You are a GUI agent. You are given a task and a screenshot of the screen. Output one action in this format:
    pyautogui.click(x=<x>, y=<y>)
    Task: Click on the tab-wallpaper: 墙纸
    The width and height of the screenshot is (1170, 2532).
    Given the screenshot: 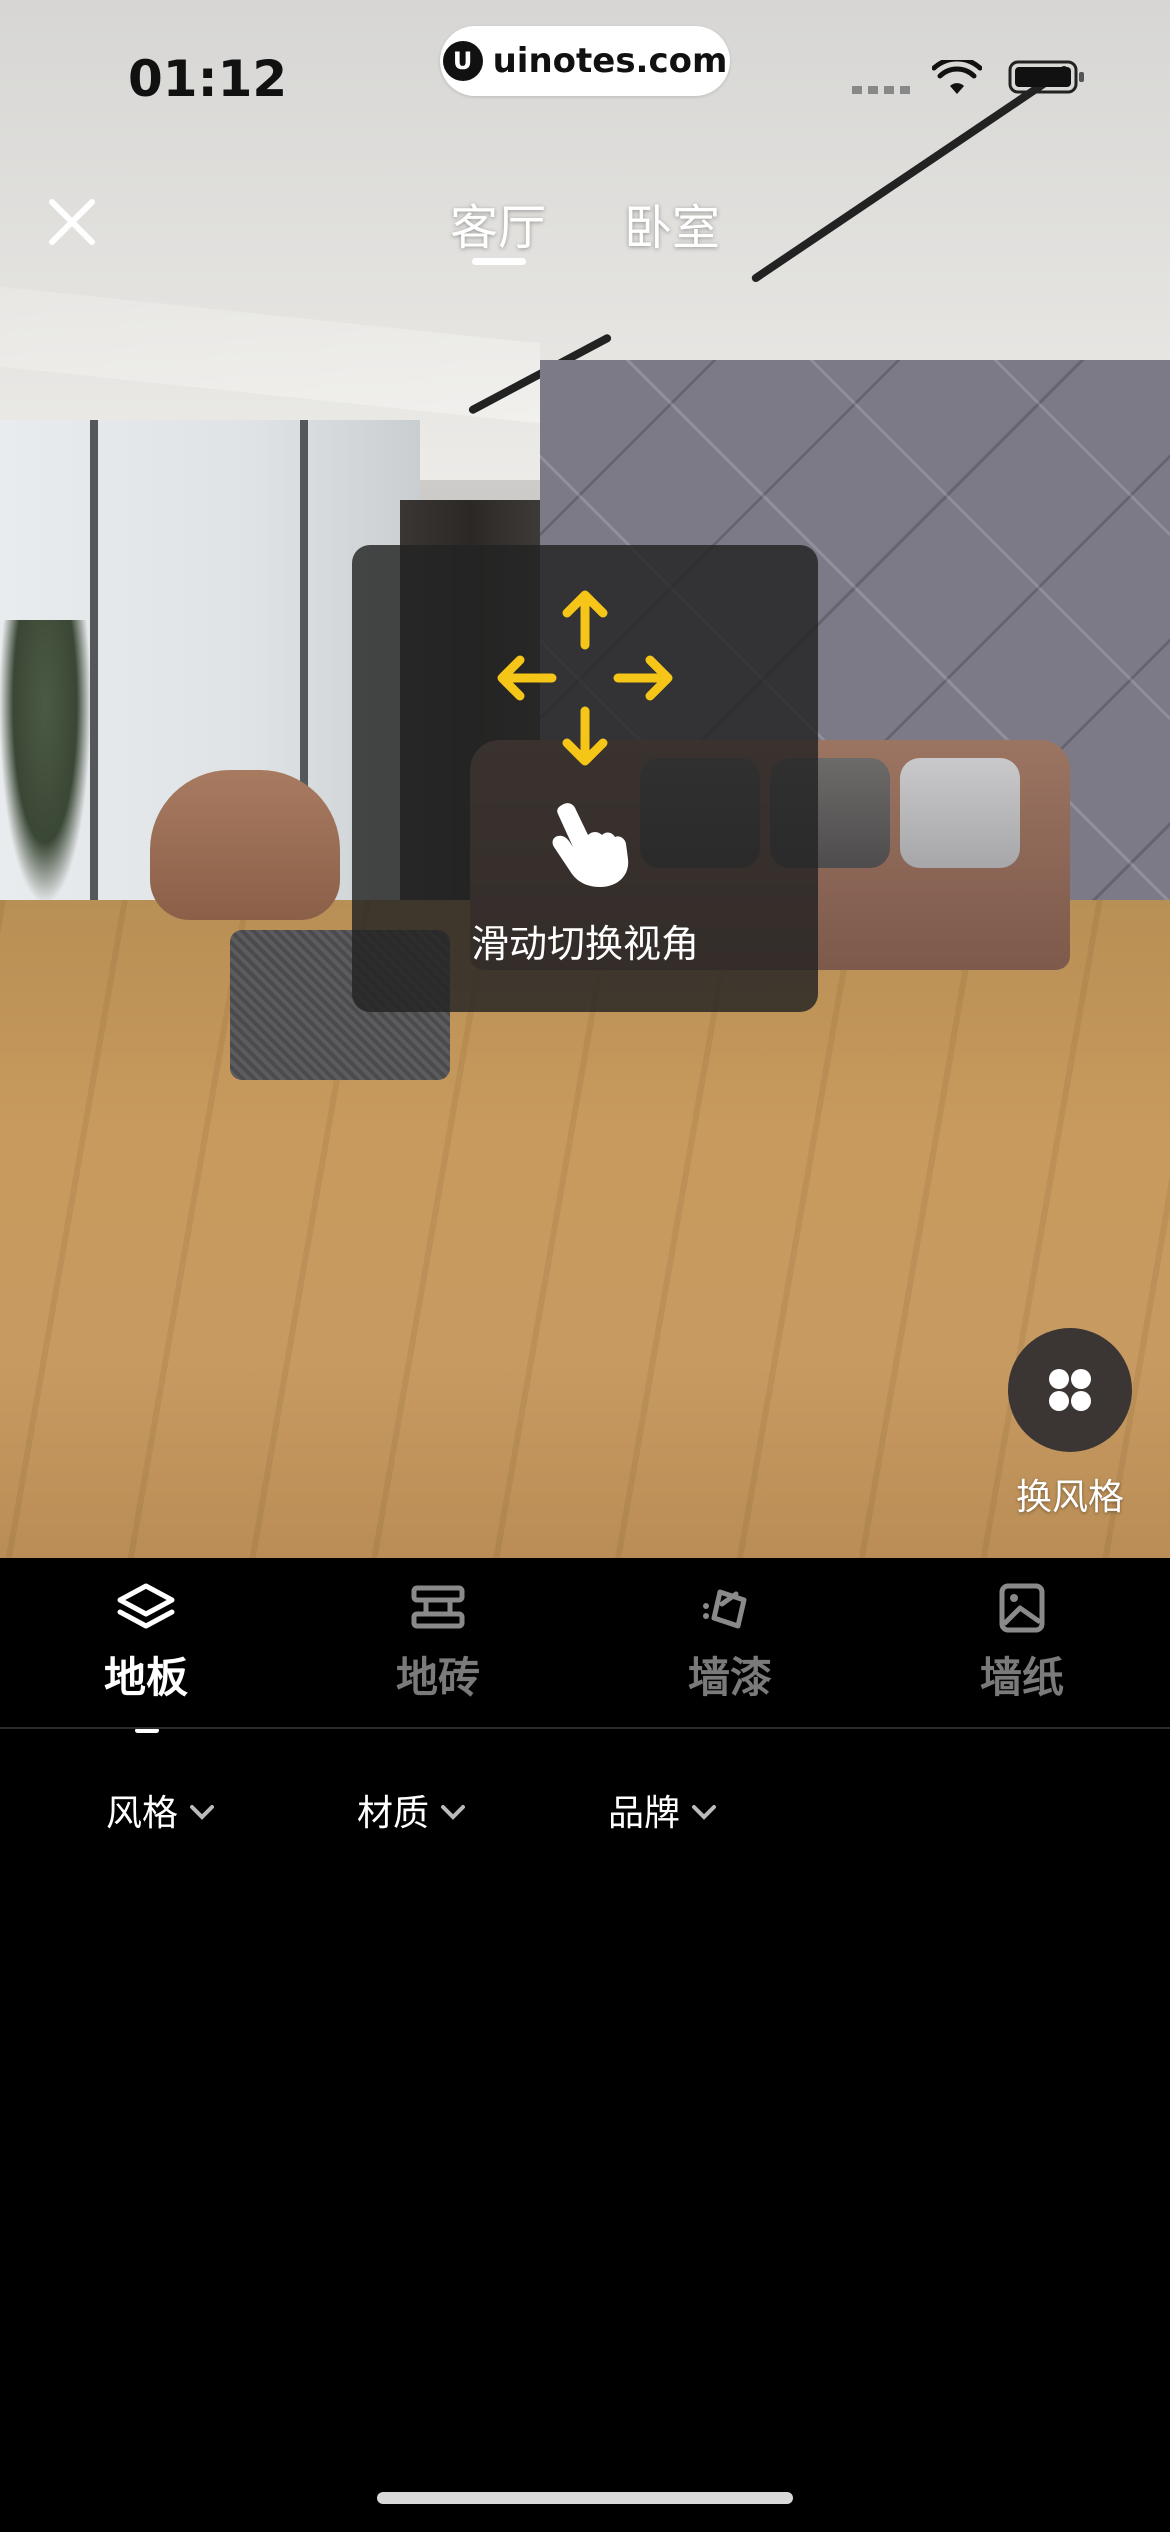 What is the action you would take?
    pyautogui.click(x=1022, y=1642)
    